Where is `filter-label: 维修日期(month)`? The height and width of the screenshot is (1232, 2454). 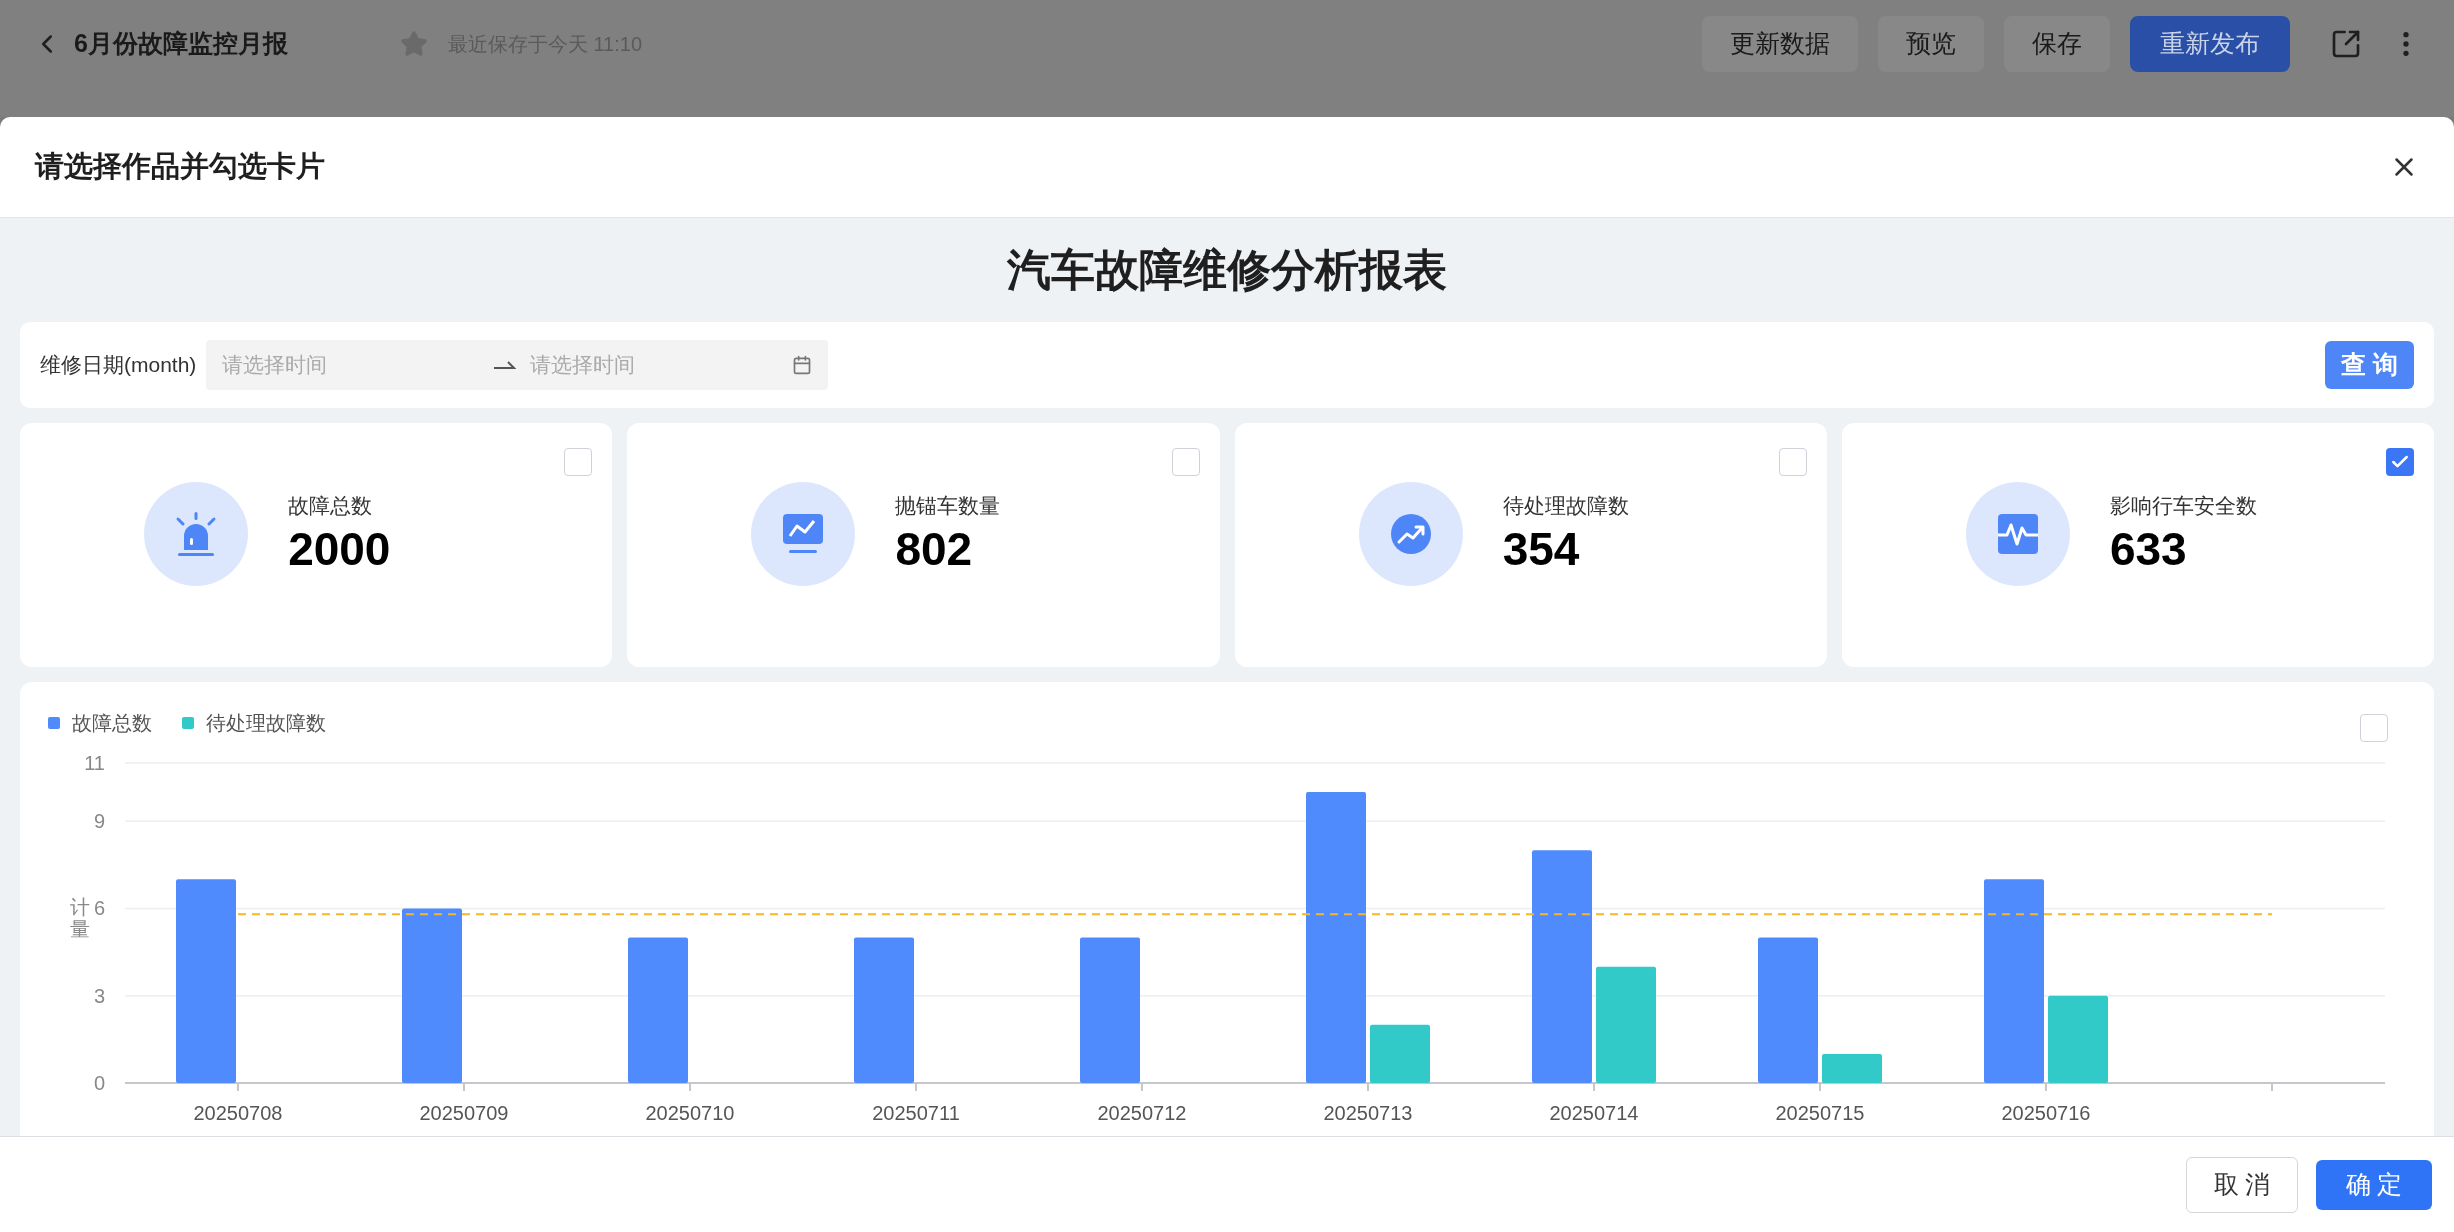
filter-label: 维修日期(month) is located at coordinates (118, 365).